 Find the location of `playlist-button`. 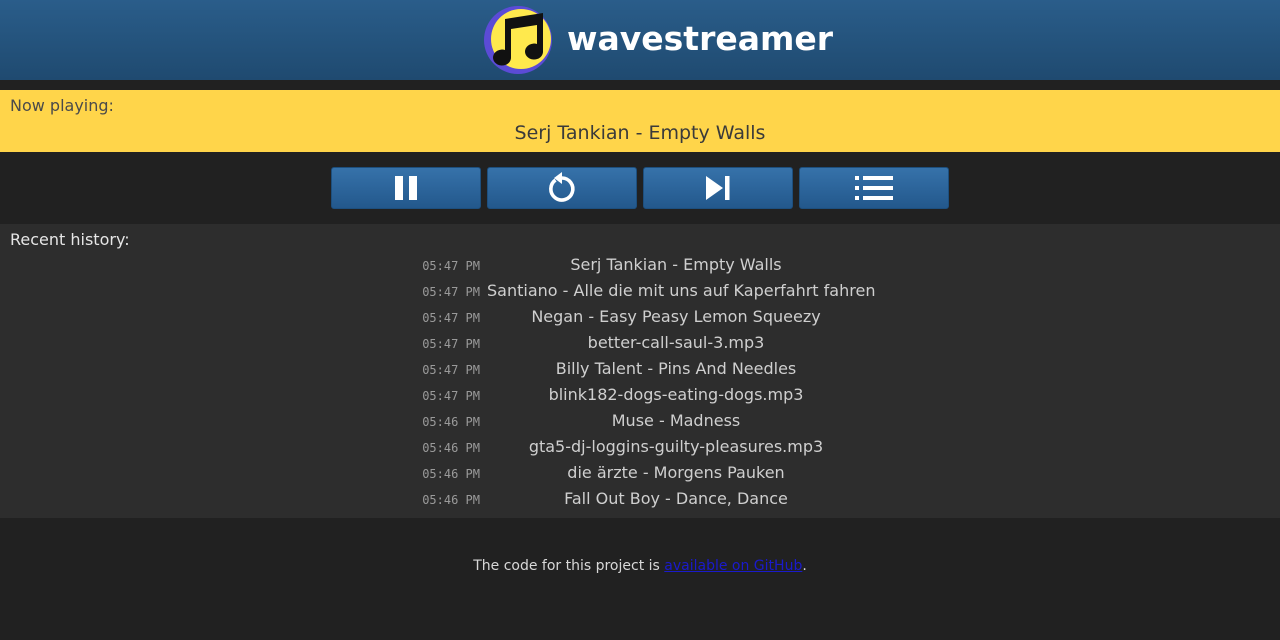

playlist-button is located at coordinates (874, 188).